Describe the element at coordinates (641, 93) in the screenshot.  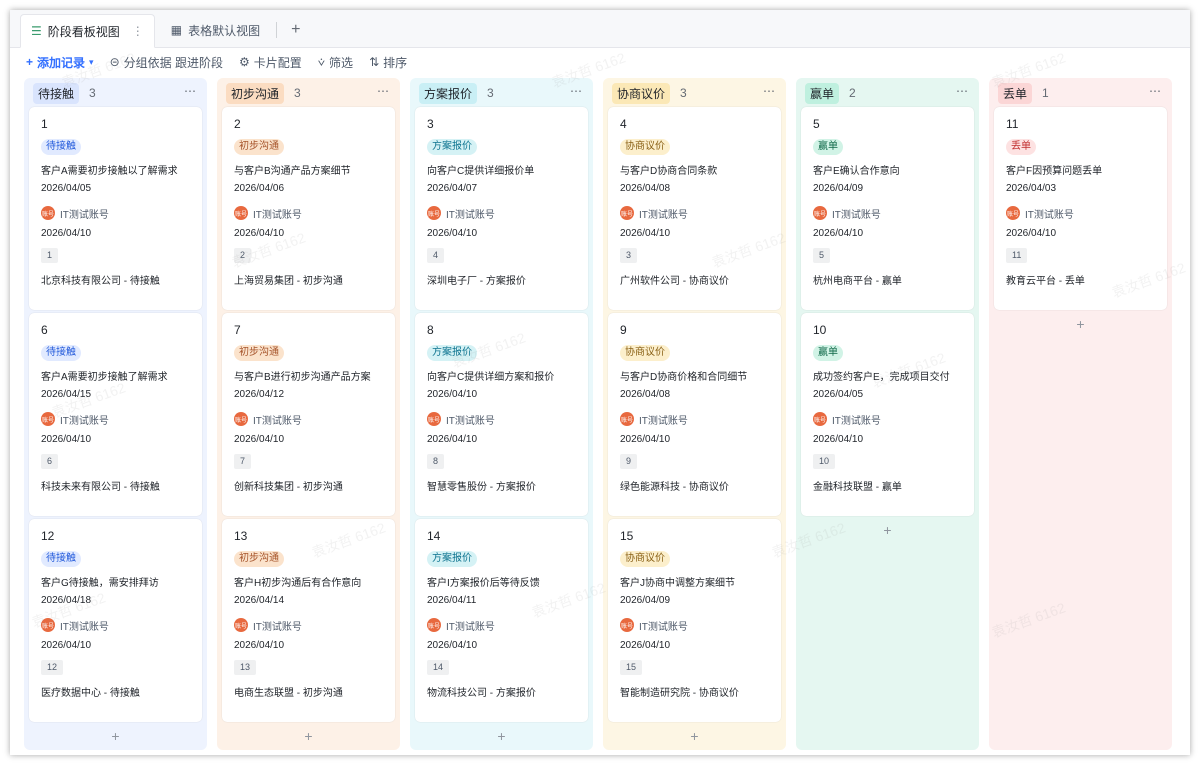
I see `column-title: 协商议价` at that location.